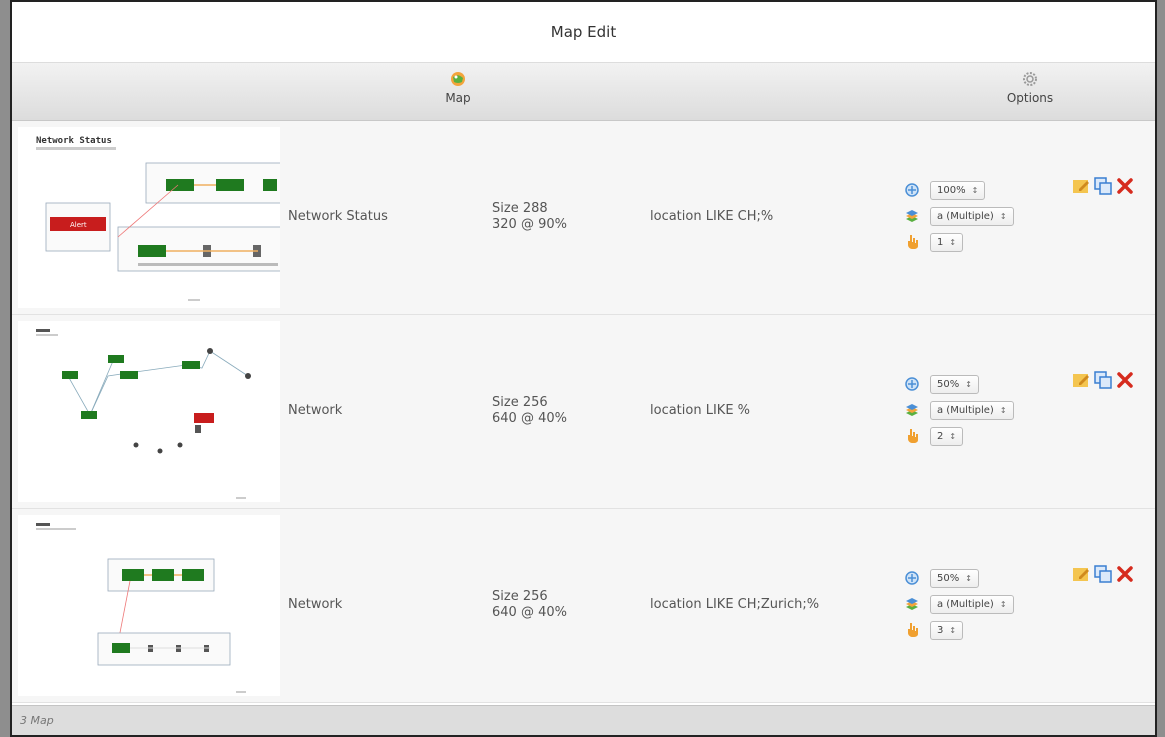 The height and width of the screenshot is (737, 1165). I want to click on map-controls: 100% ↕ a (Multiple) ↕ 1 ↕, so click(959, 216).